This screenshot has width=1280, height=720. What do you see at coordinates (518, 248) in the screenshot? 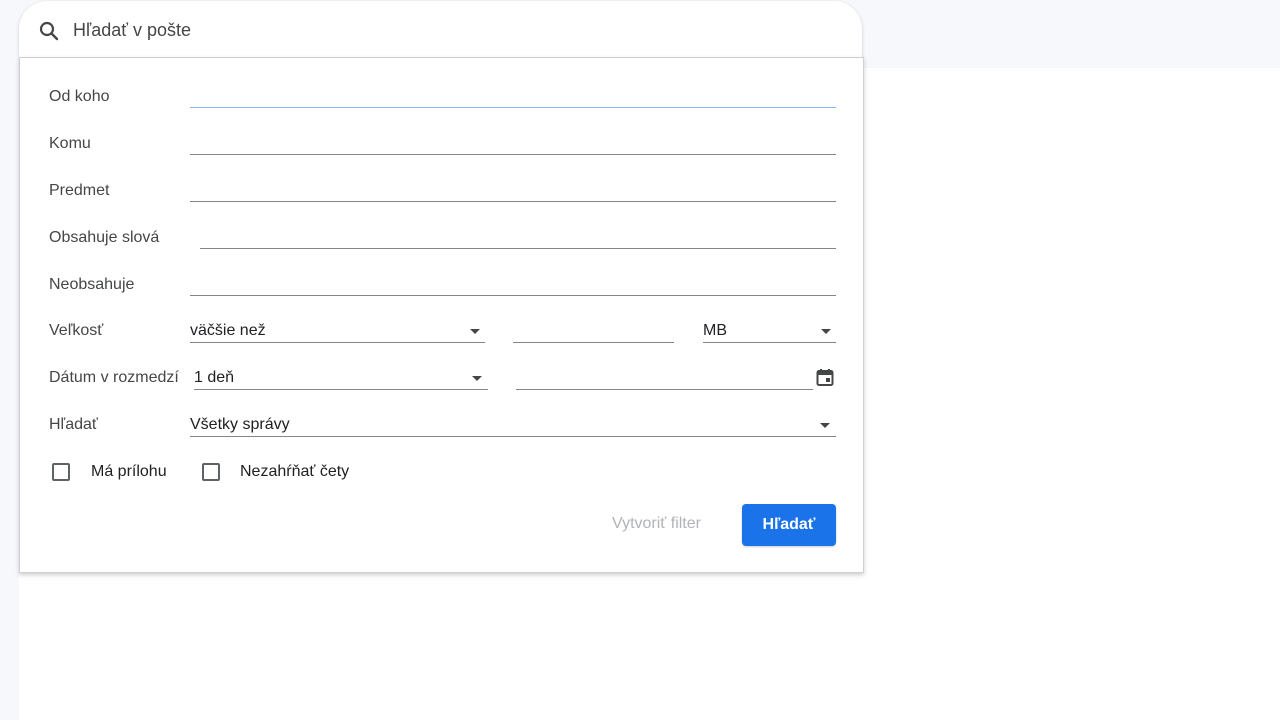
I see `has-words-field` at bounding box center [518, 248].